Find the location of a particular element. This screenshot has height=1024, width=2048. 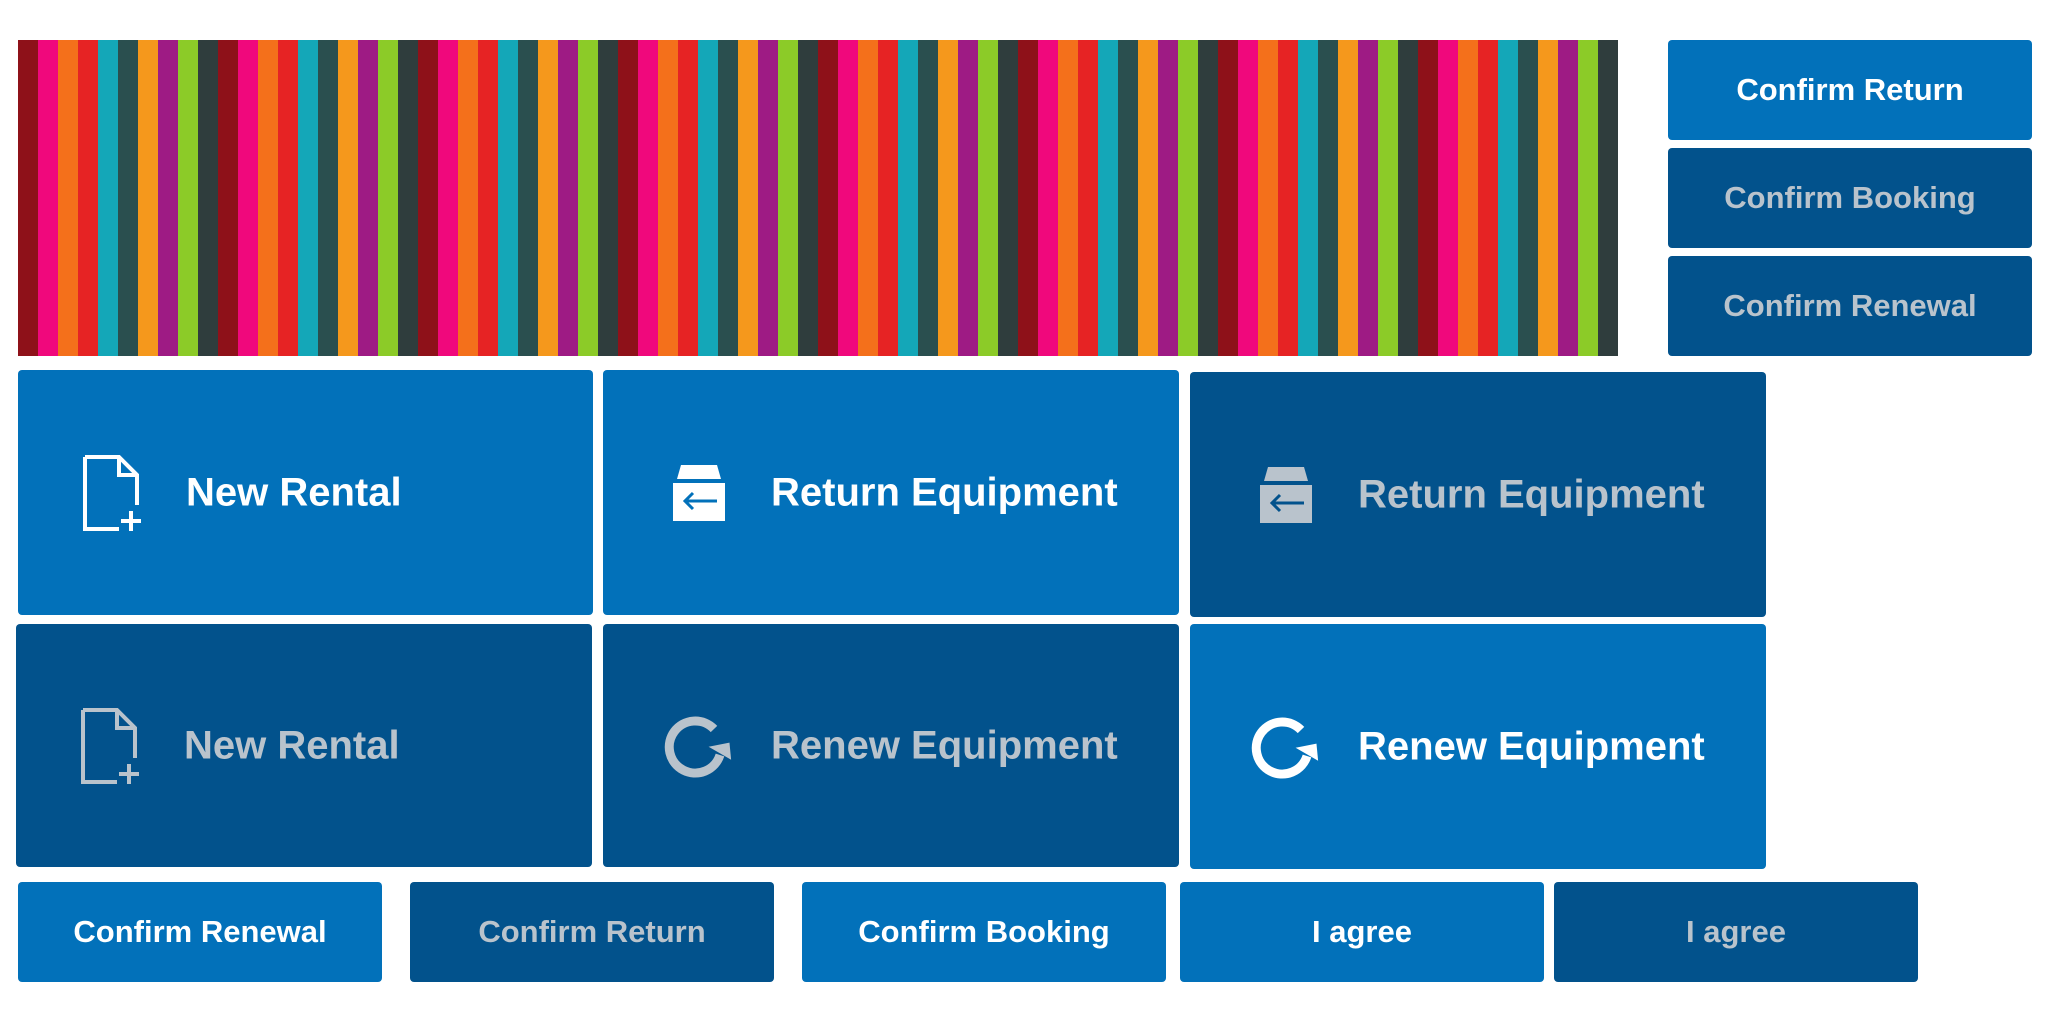

confirm-return-button-bottom: Confirm Return is located at coordinates (592, 932).